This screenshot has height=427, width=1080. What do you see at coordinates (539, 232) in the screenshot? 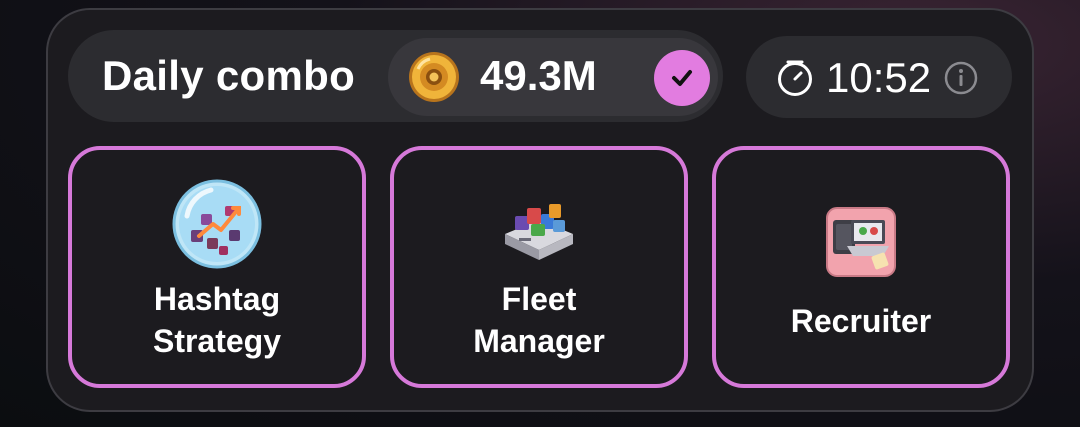
I see `fleet-manager-icon` at bounding box center [539, 232].